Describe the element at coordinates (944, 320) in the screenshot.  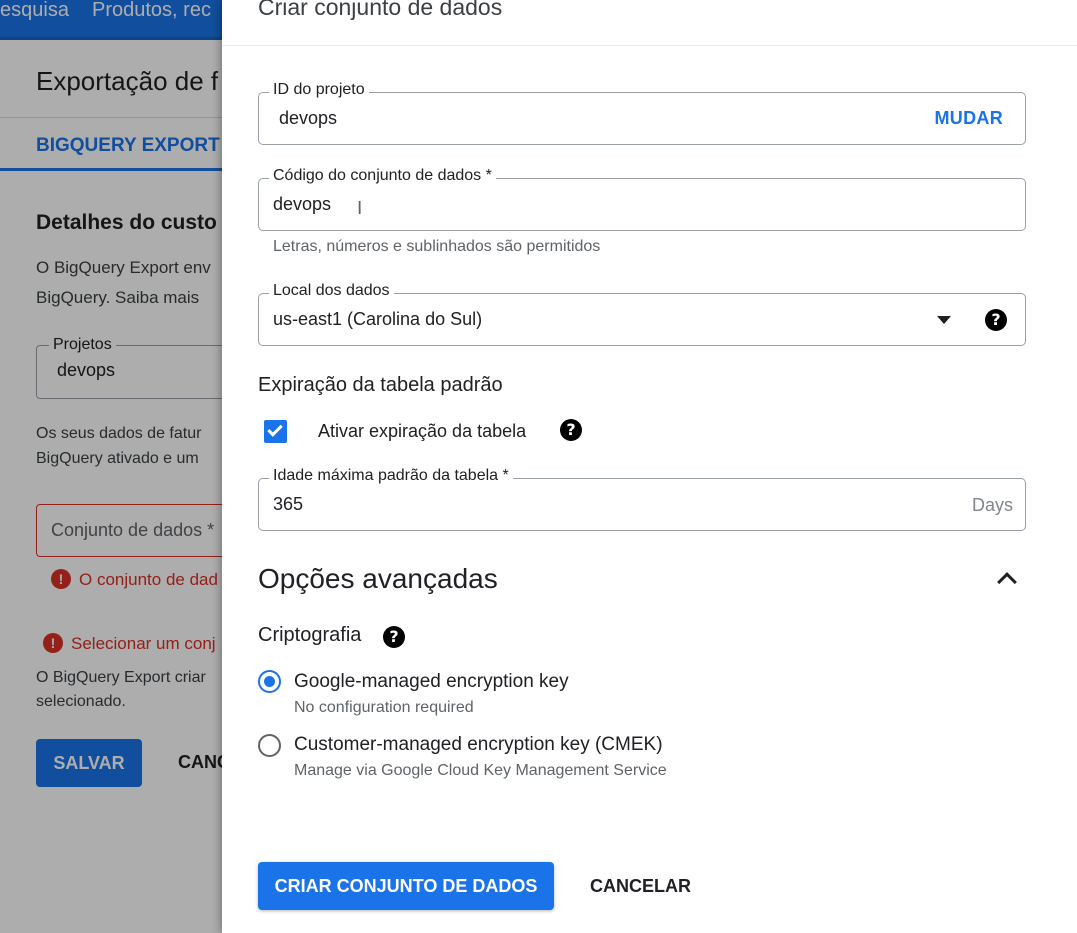
I see `dropdown-arrow-icon` at that location.